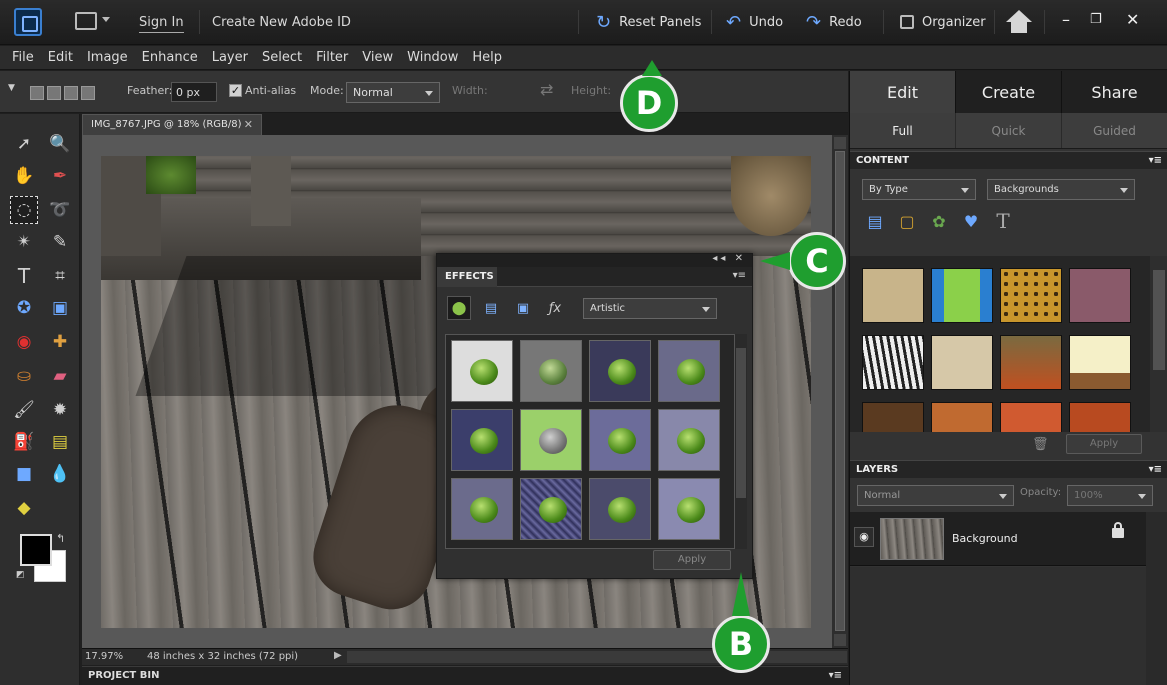 The image size is (1167, 685). What do you see at coordinates (60, 242) in the screenshot?
I see `quick-selection-tool-icon: ✎` at bounding box center [60, 242].